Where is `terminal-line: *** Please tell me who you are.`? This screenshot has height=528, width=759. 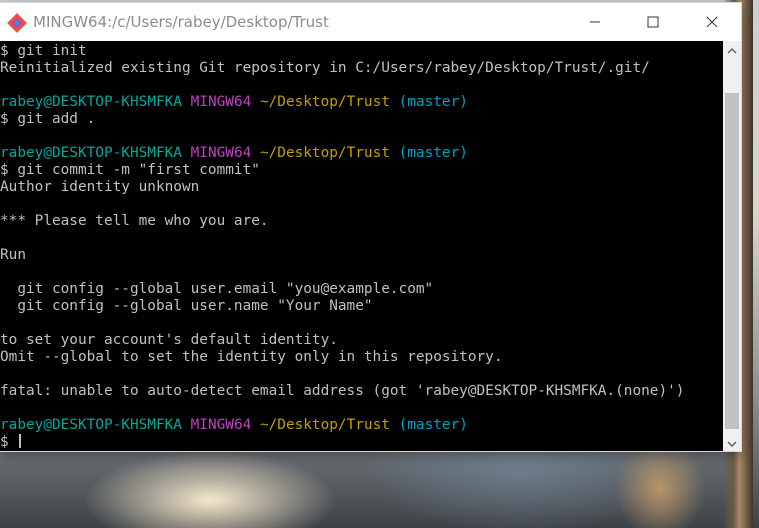 terminal-line: *** Please tell me who you are. is located at coordinates (134, 221).